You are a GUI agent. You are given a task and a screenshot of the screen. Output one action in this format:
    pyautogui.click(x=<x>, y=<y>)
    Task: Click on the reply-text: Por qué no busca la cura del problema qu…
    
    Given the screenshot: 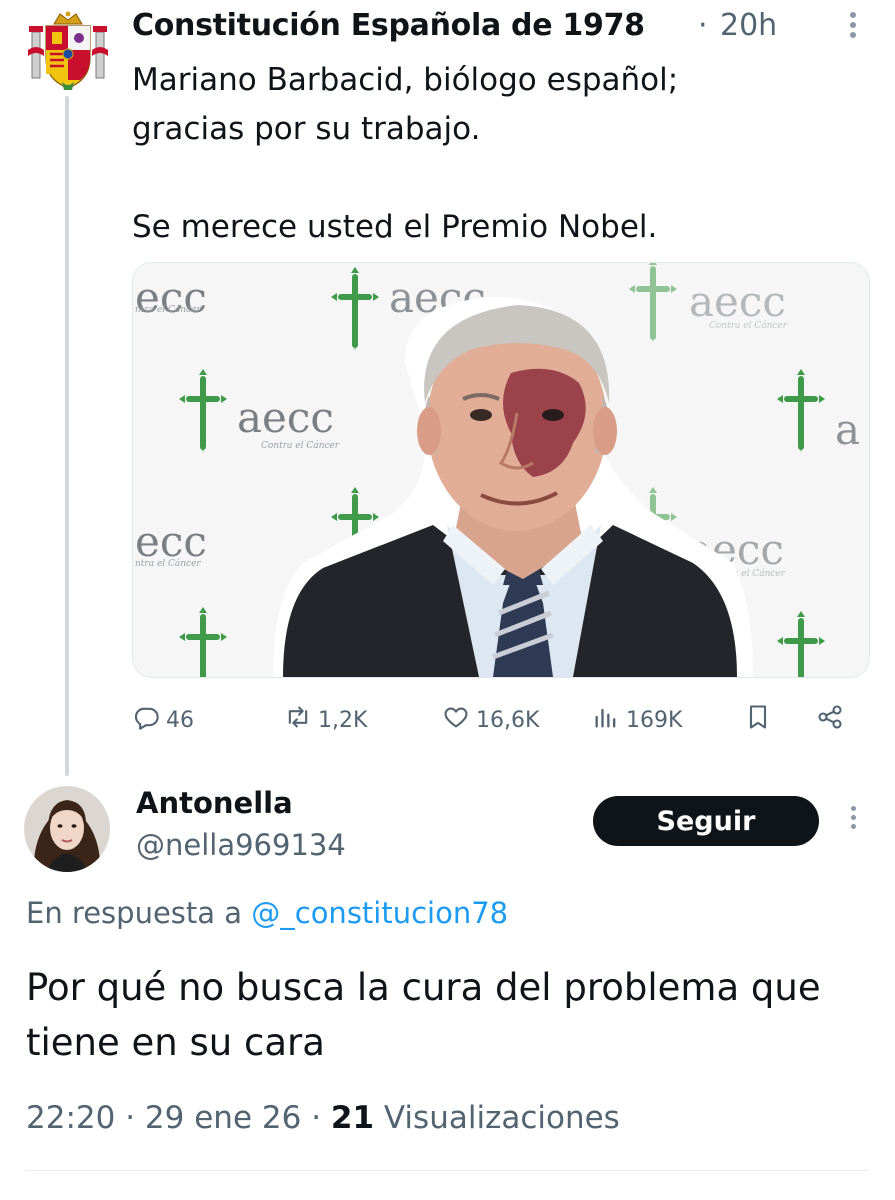 What is the action you would take?
    pyautogui.click(x=423, y=1015)
    